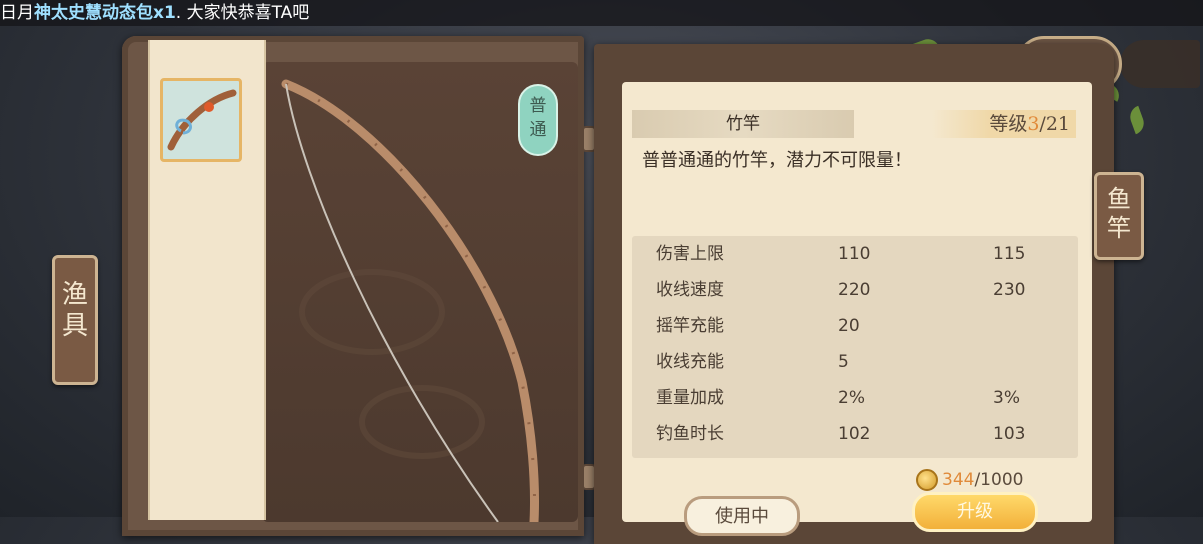  I want to click on stat-name: 伤害上限, so click(690, 254).